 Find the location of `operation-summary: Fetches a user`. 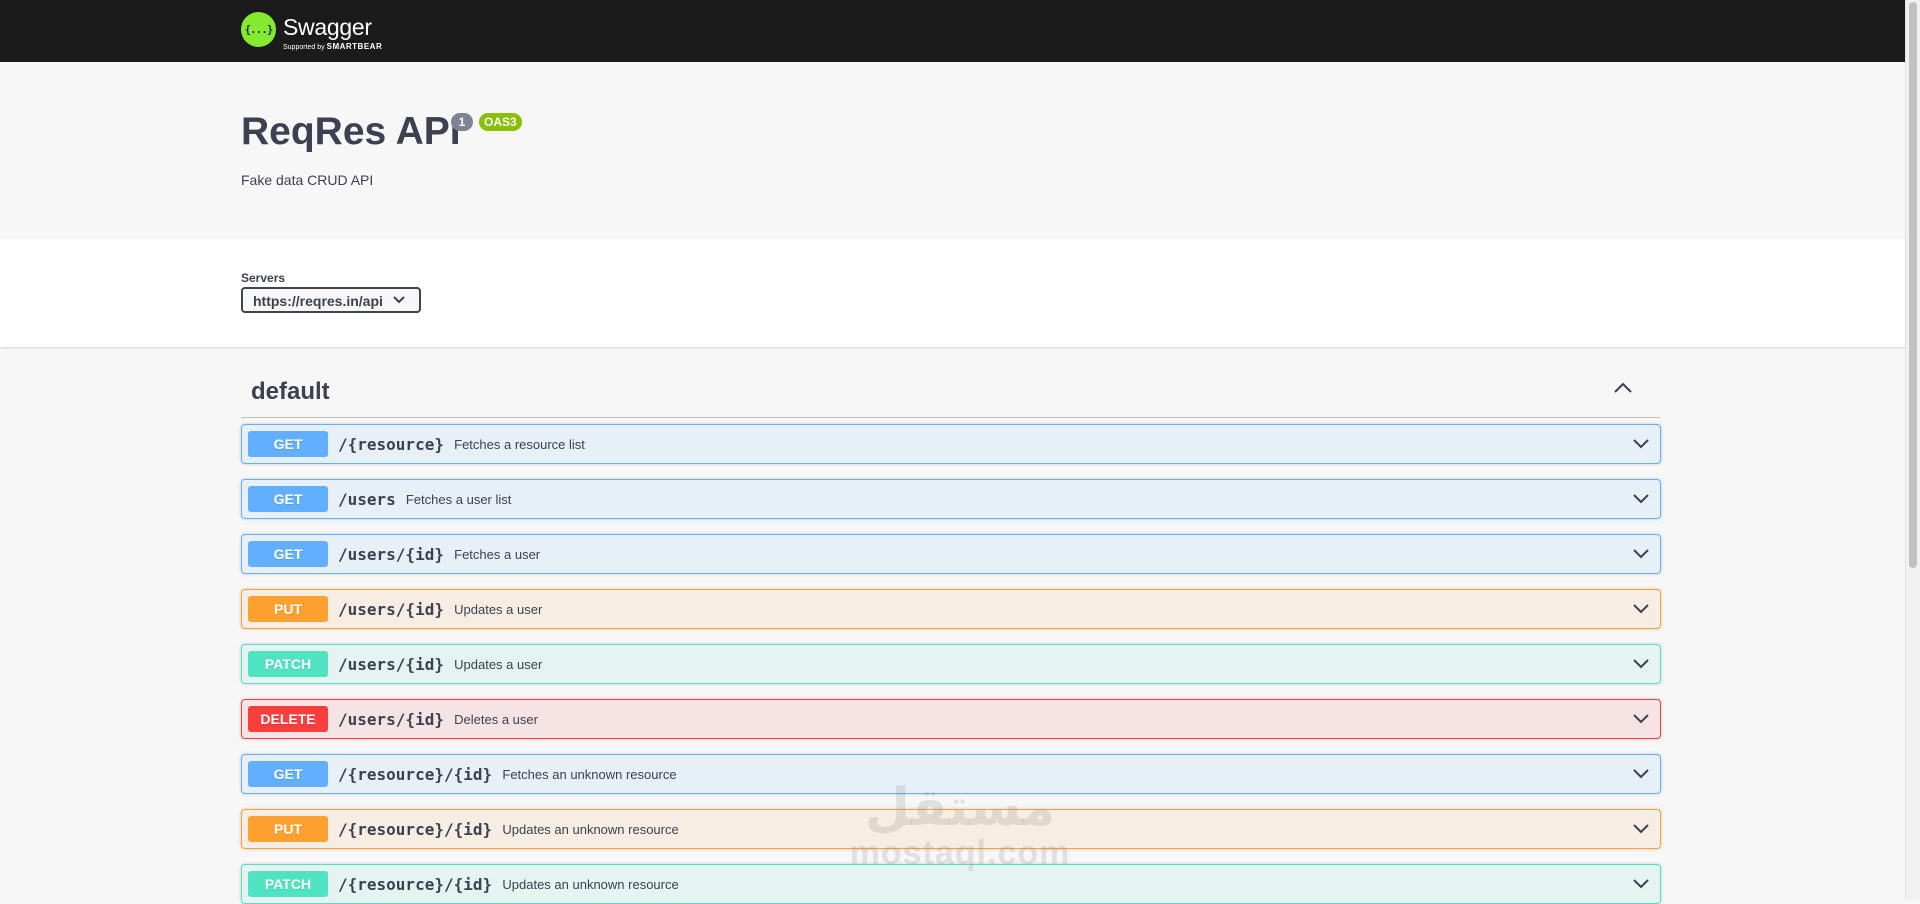

operation-summary: Fetches a user is located at coordinates (497, 554).